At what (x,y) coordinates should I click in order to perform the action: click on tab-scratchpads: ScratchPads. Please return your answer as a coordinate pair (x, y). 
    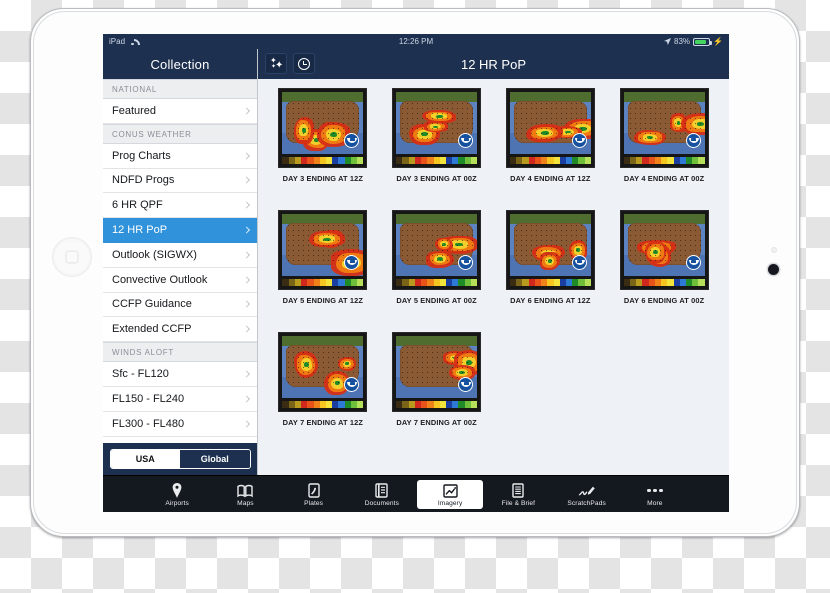
    Looking at the image, I should click on (587, 494).